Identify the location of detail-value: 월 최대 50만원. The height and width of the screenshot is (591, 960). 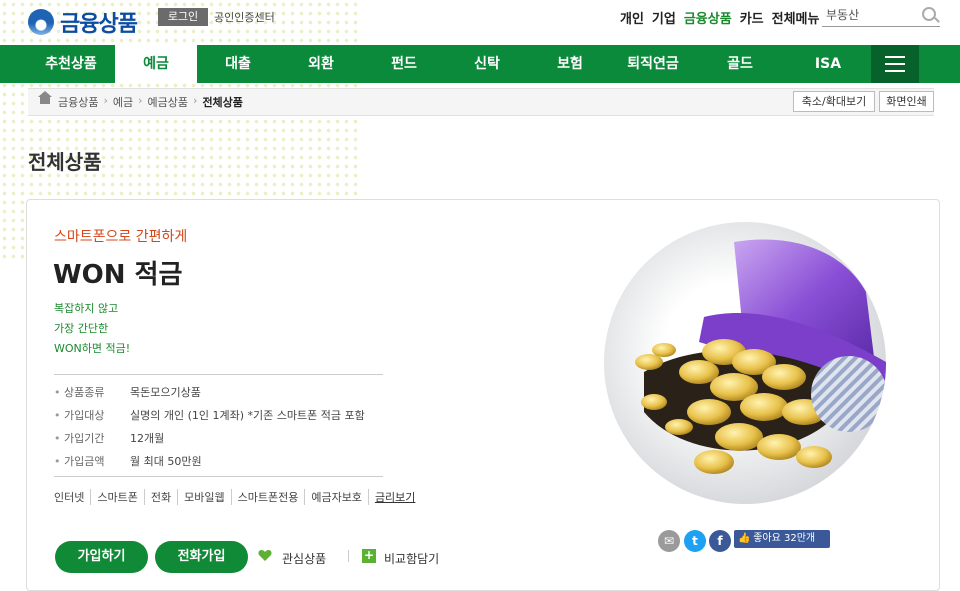
(166, 461).